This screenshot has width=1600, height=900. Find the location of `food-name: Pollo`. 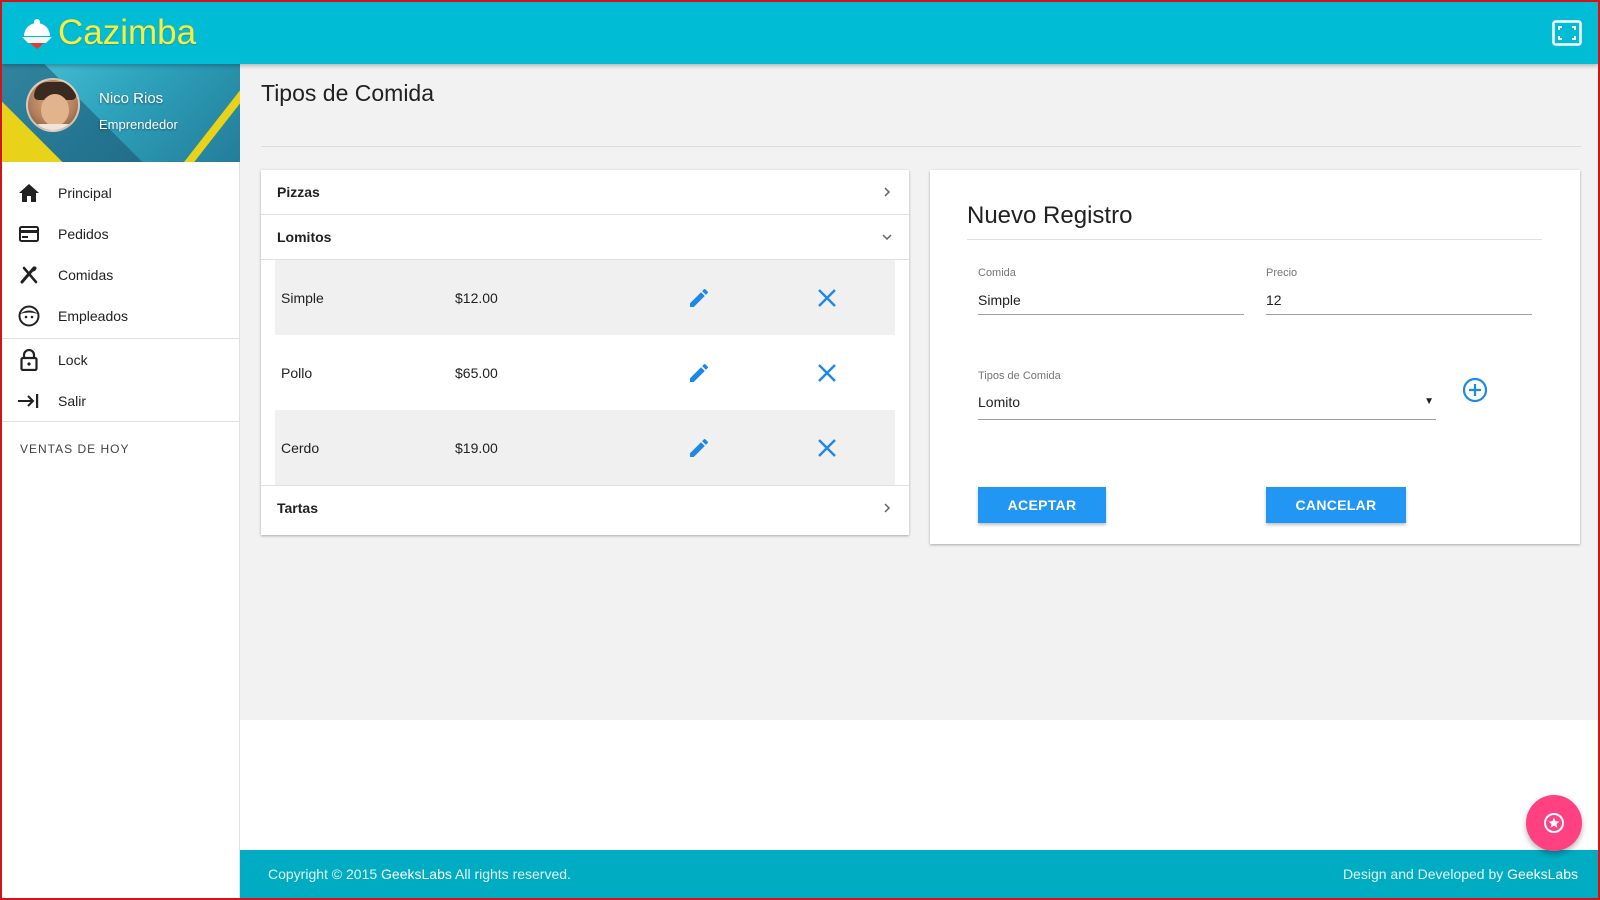

food-name: Pollo is located at coordinates (297, 372).